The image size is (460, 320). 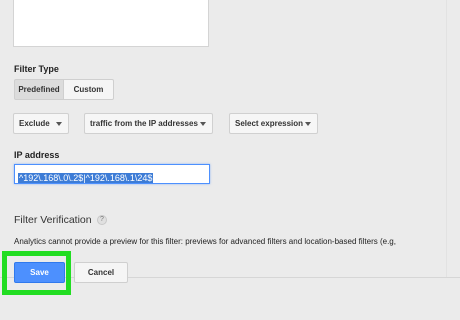 What do you see at coordinates (34, 123) in the screenshot?
I see `action-dropdown-label: Exclude` at bounding box center [34, 123].